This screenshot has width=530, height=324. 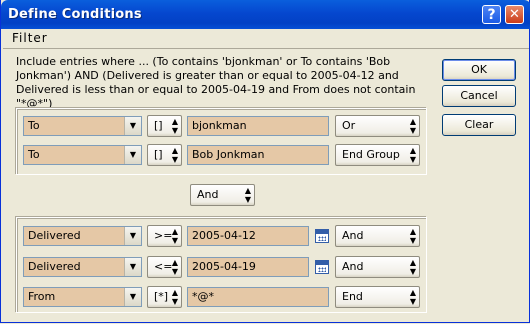 I want to click on operator-value: >=, so click(x=163, y=235).